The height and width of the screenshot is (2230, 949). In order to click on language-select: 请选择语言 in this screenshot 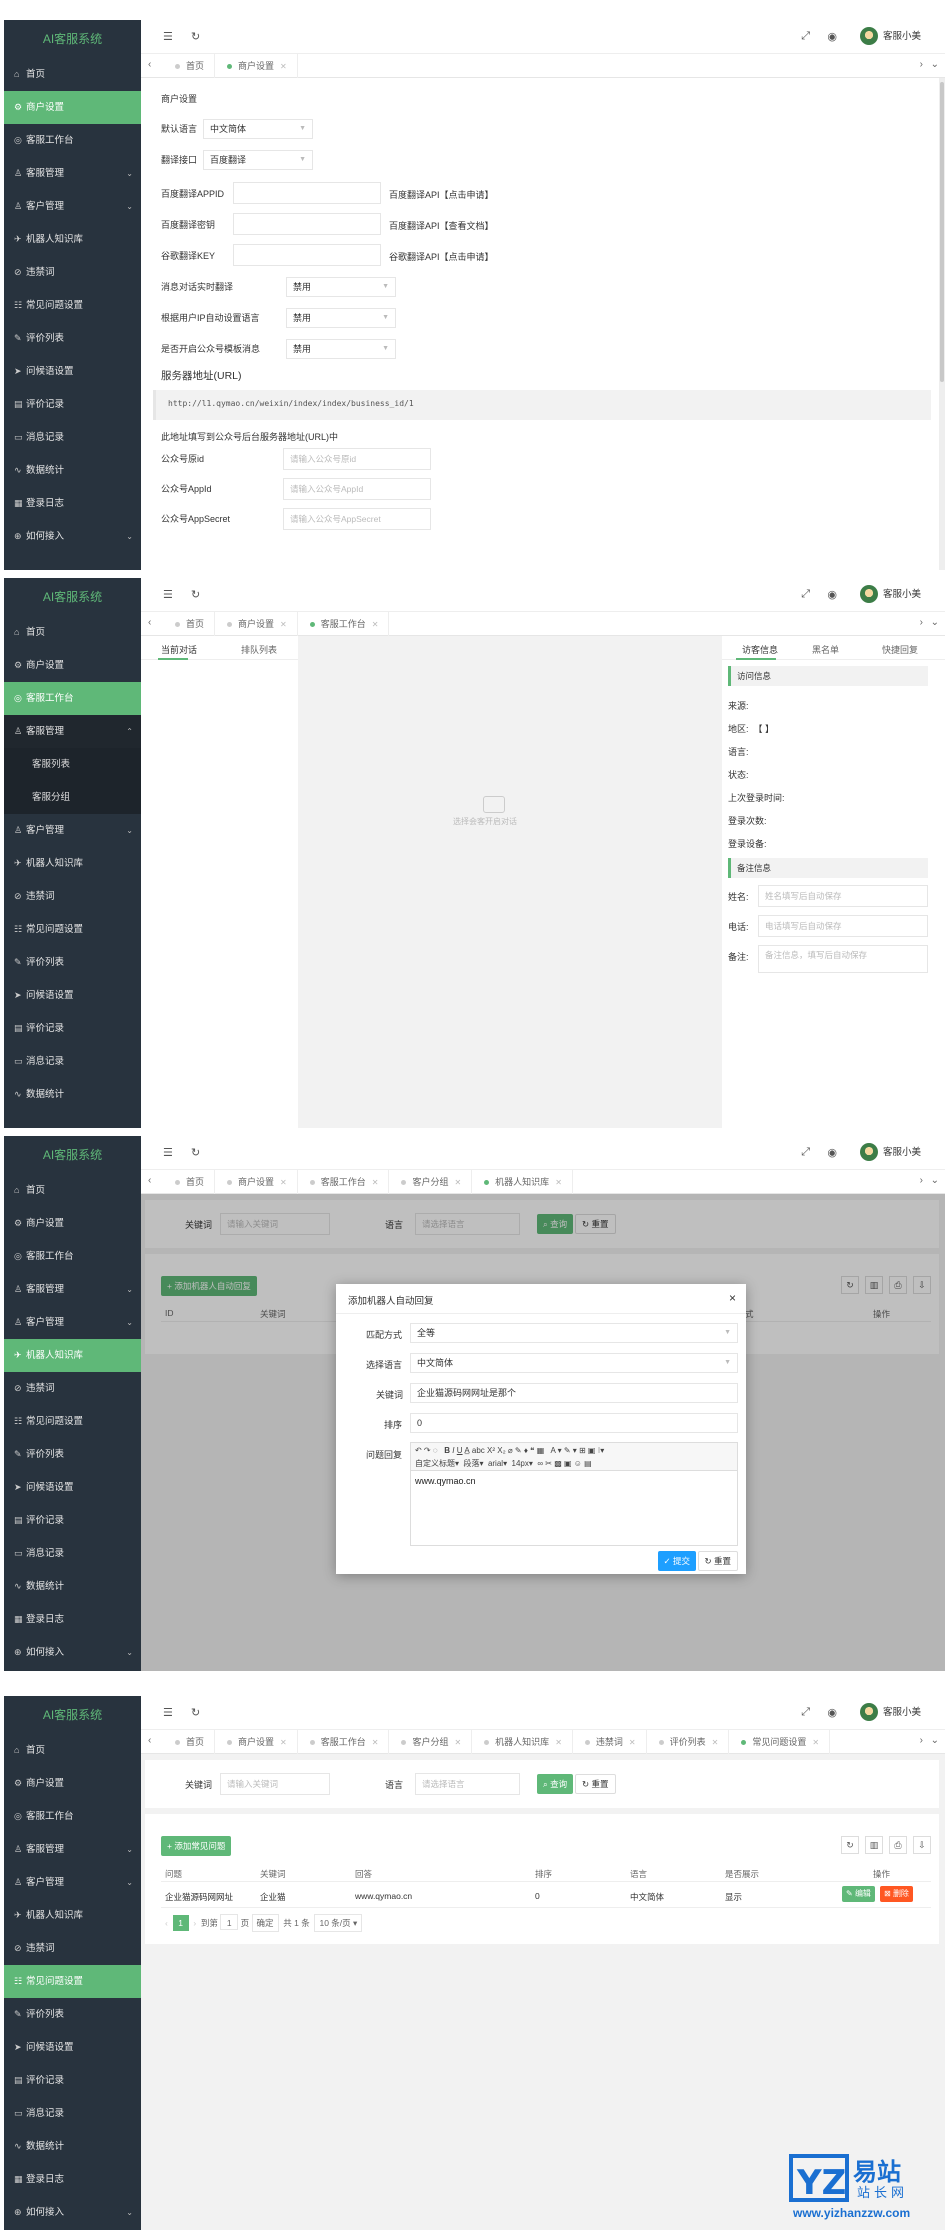, I will do `click(467, 1784)`.